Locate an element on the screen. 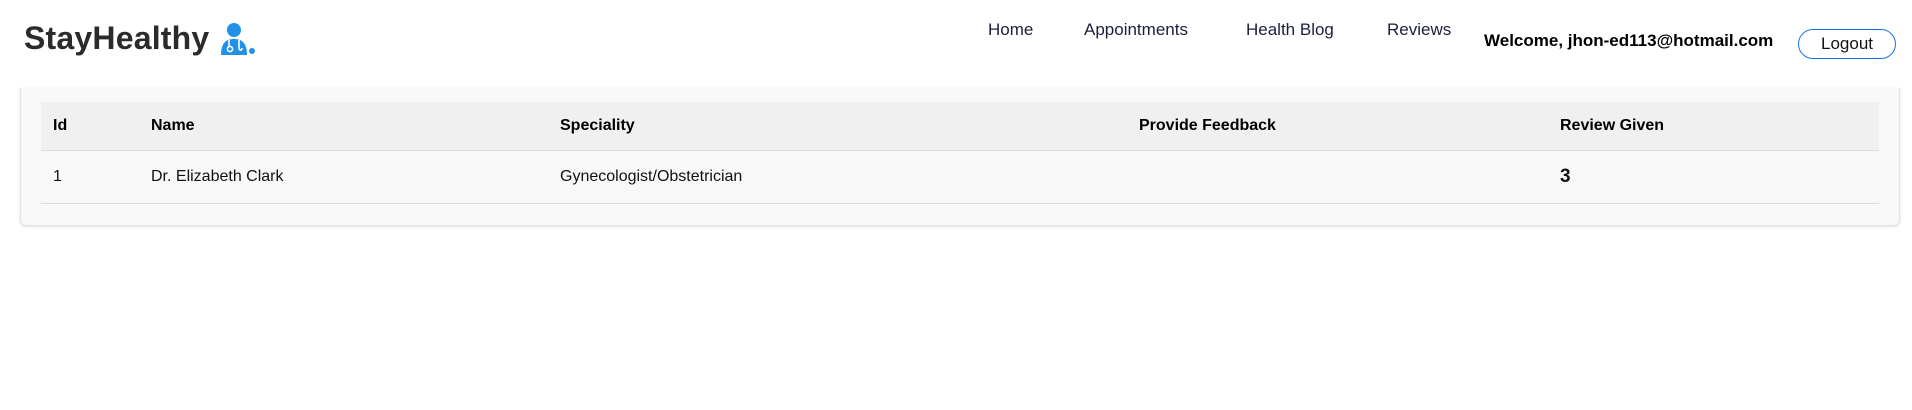 The width and height of the screenshot is (1912, 410). cell-review-given: 3 is located at coordinates (1713, 177).